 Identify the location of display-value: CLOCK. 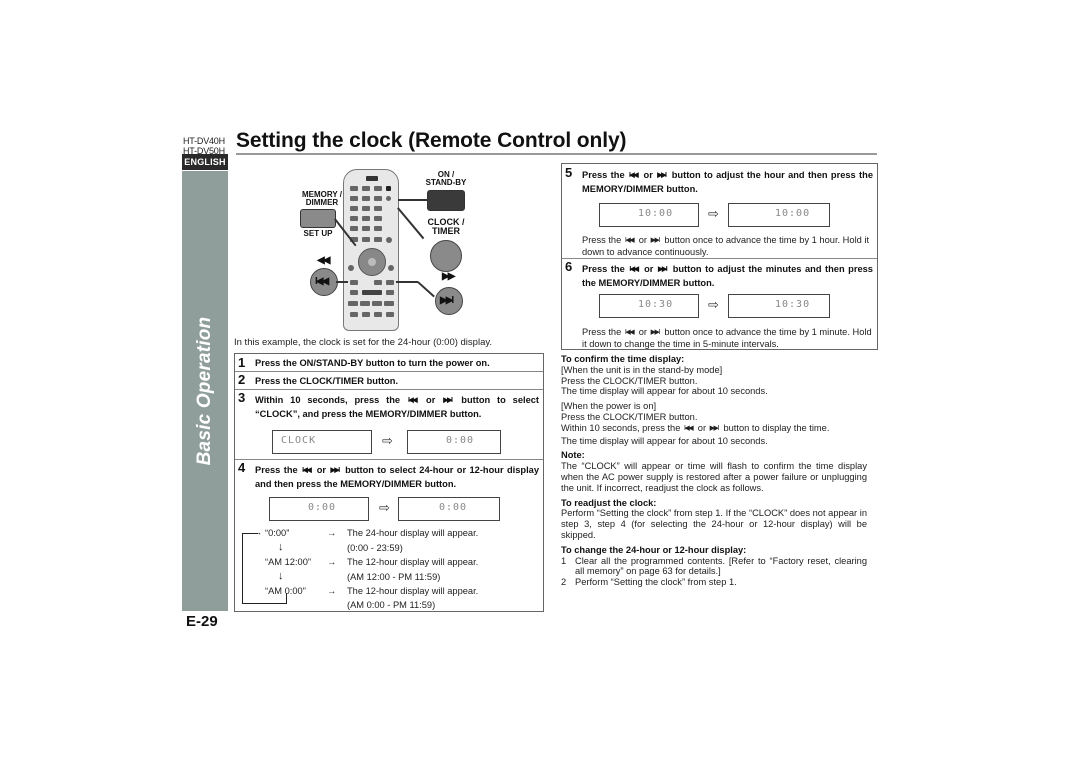
(299, 440).